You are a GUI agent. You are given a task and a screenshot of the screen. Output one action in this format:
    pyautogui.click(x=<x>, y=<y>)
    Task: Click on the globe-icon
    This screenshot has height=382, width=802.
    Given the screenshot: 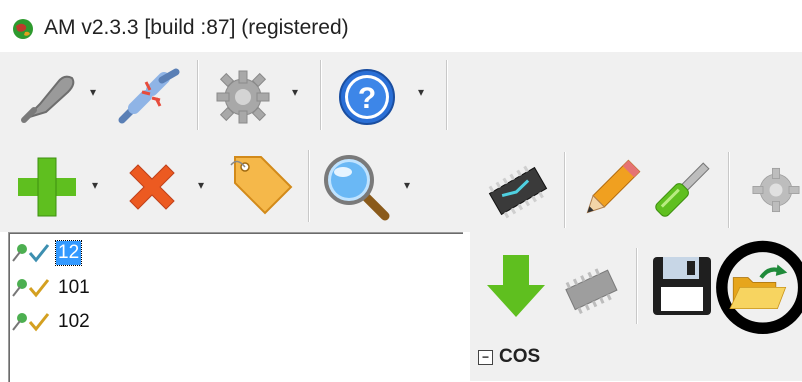 What is the action you would take?
    pyautogui.click(x=23, y=29)
    